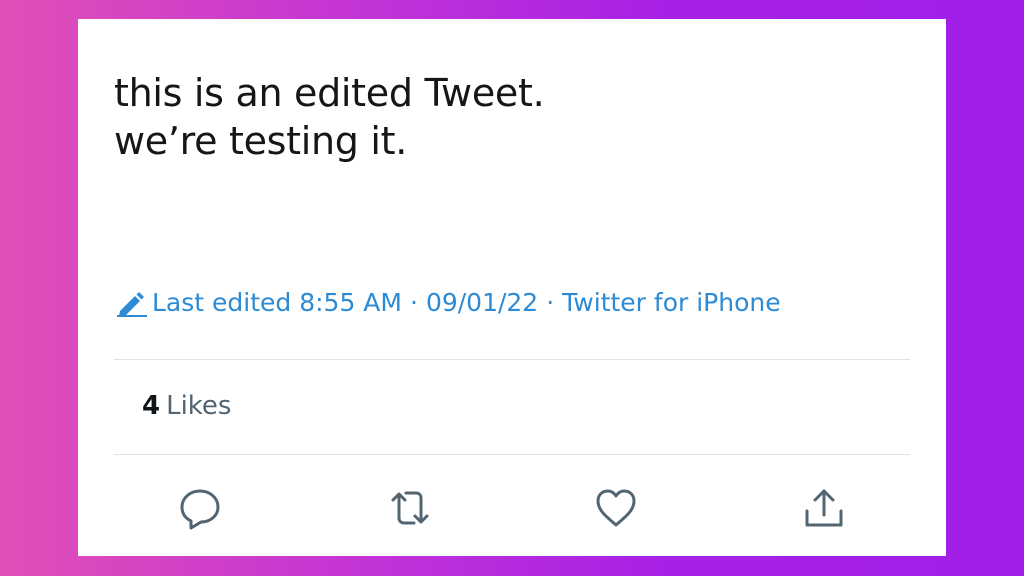  What do you see at coordinates (132, 303) in the screenshot?
I see `pencil-icon` at bounding box center [132, 303].